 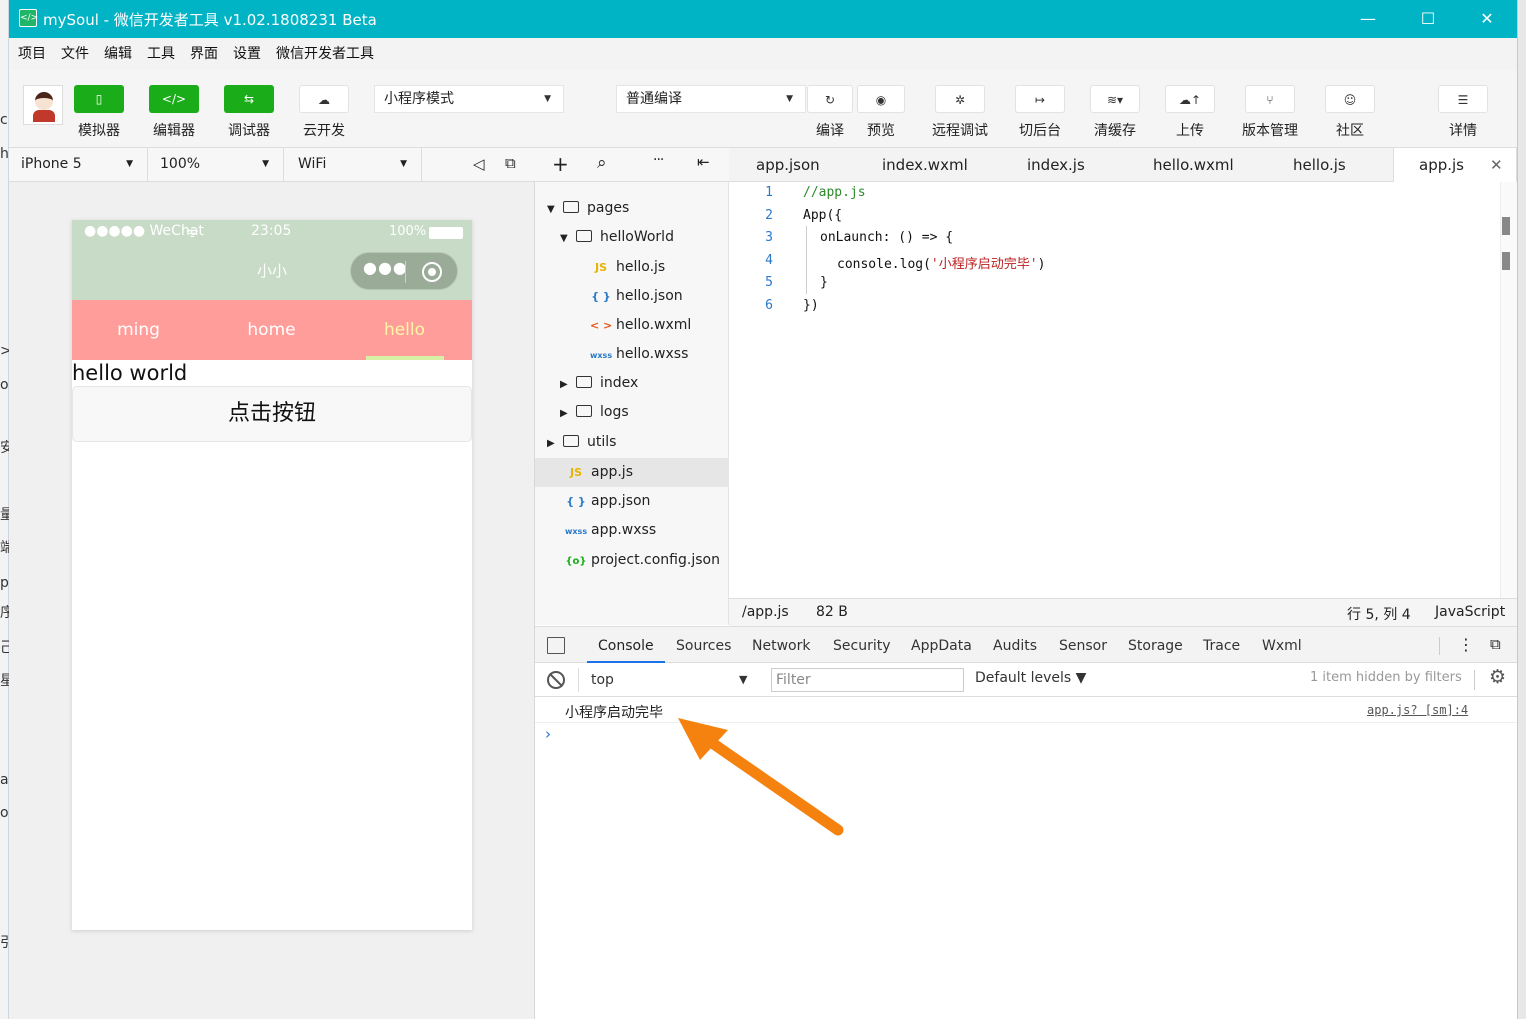 What do you see at coordinates (1495, 644) in the screenshot?
I see `dock-icon: ⧉` at bounding box center [1495, 644].